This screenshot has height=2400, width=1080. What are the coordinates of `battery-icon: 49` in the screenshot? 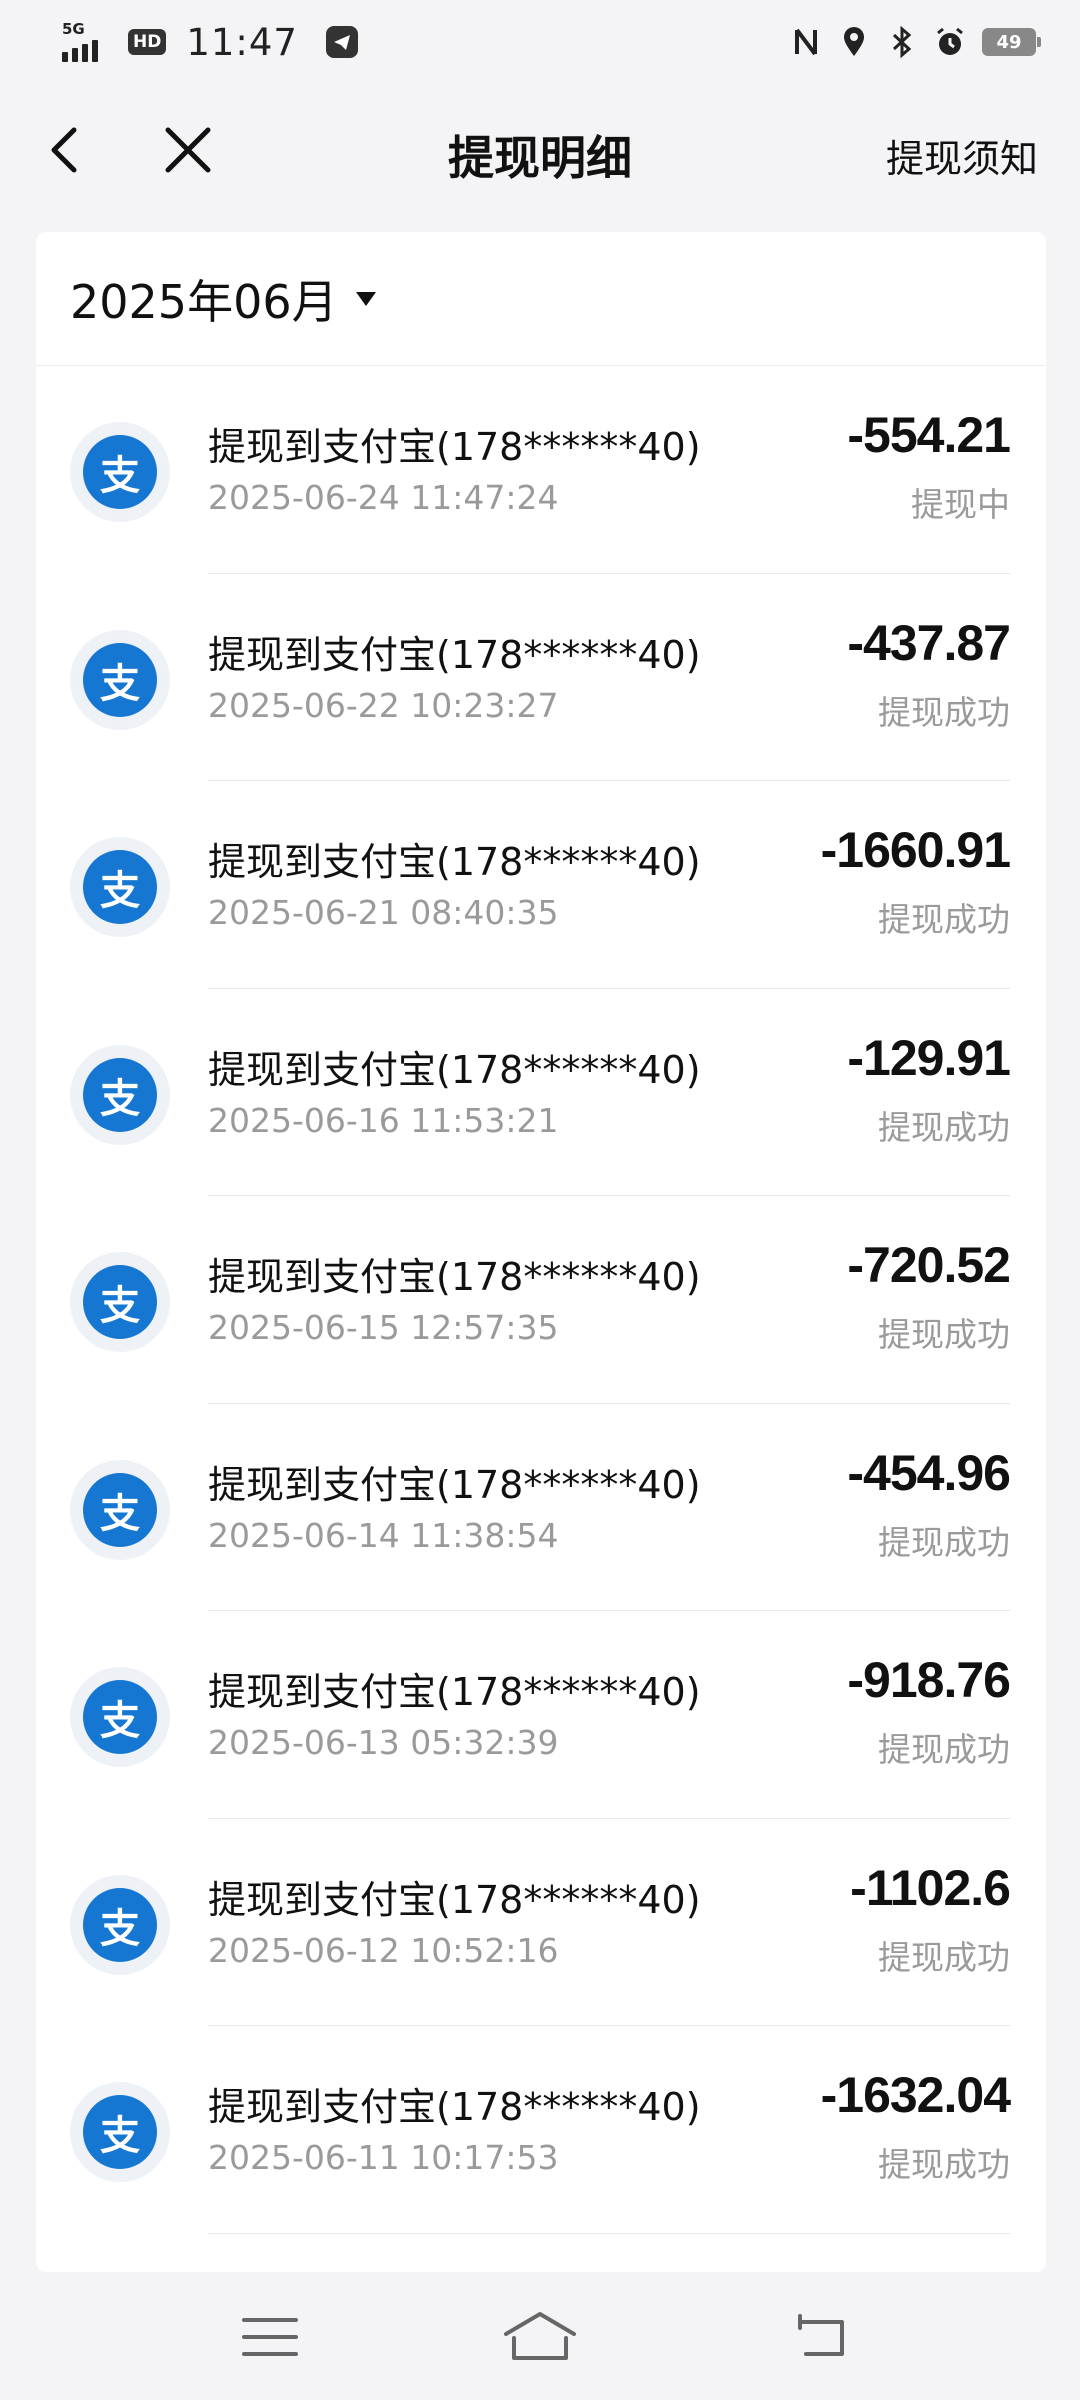 It's located at (1011, 42).